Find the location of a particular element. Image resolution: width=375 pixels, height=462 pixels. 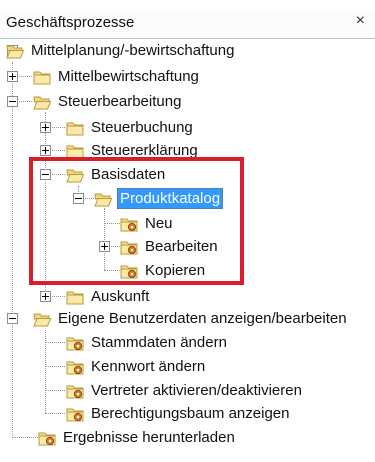

tree-node-label: Ergebnisse herunterladen is located at coordinates (149, 437).